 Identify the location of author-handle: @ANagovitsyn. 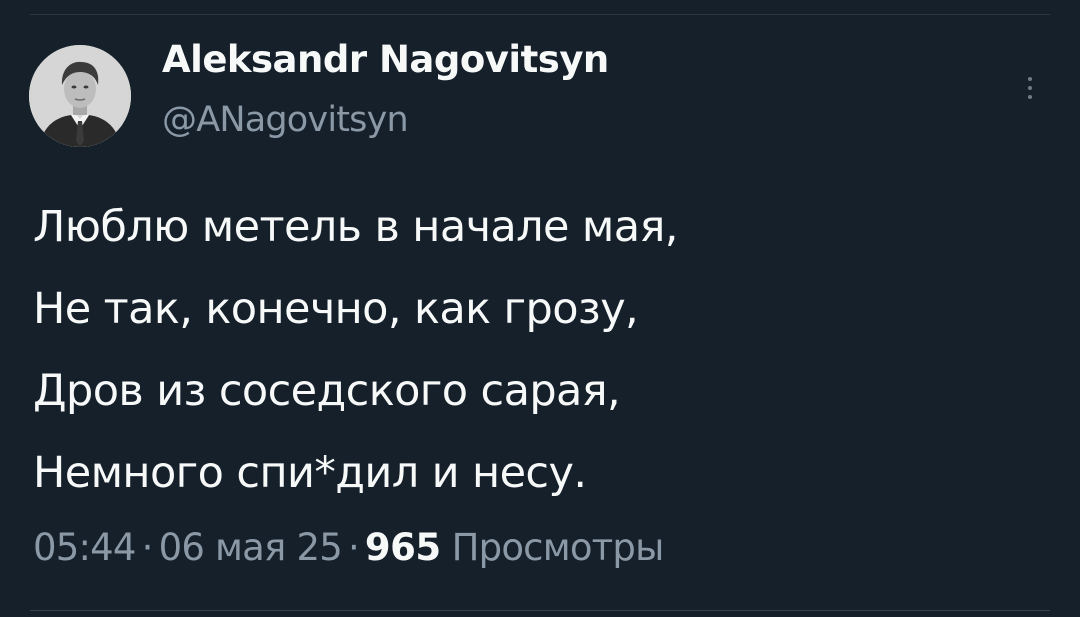
(285, 120).